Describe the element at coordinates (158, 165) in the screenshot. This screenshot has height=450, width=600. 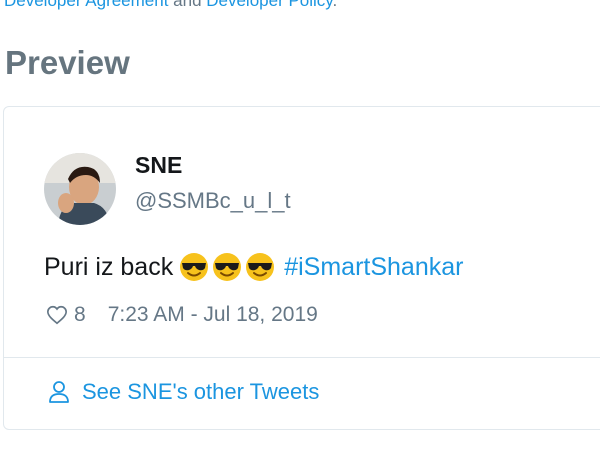
I see `display-name: SNE` at that location.